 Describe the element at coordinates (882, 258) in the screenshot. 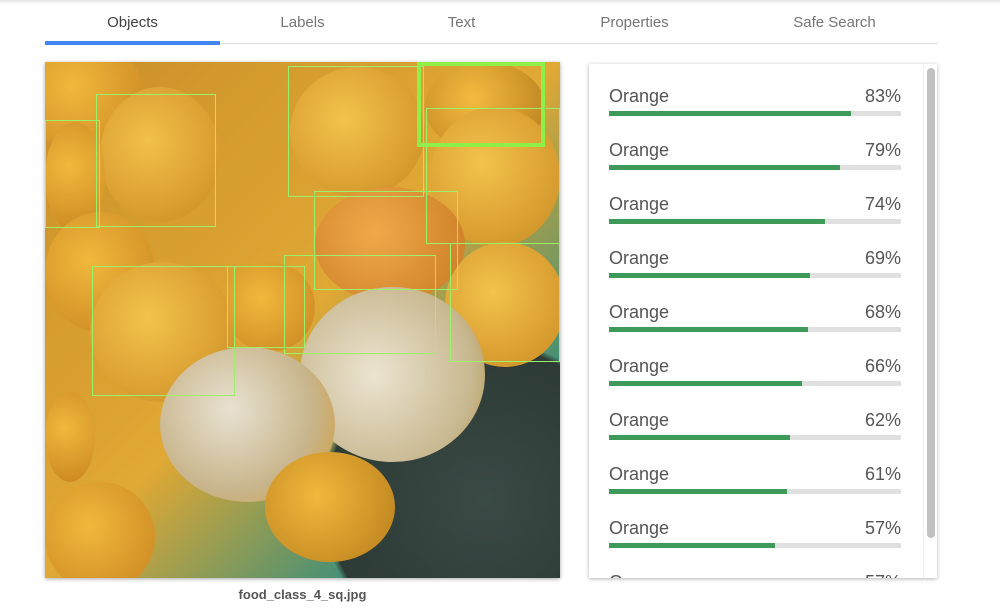

I see `result-score: 69%` at that location.